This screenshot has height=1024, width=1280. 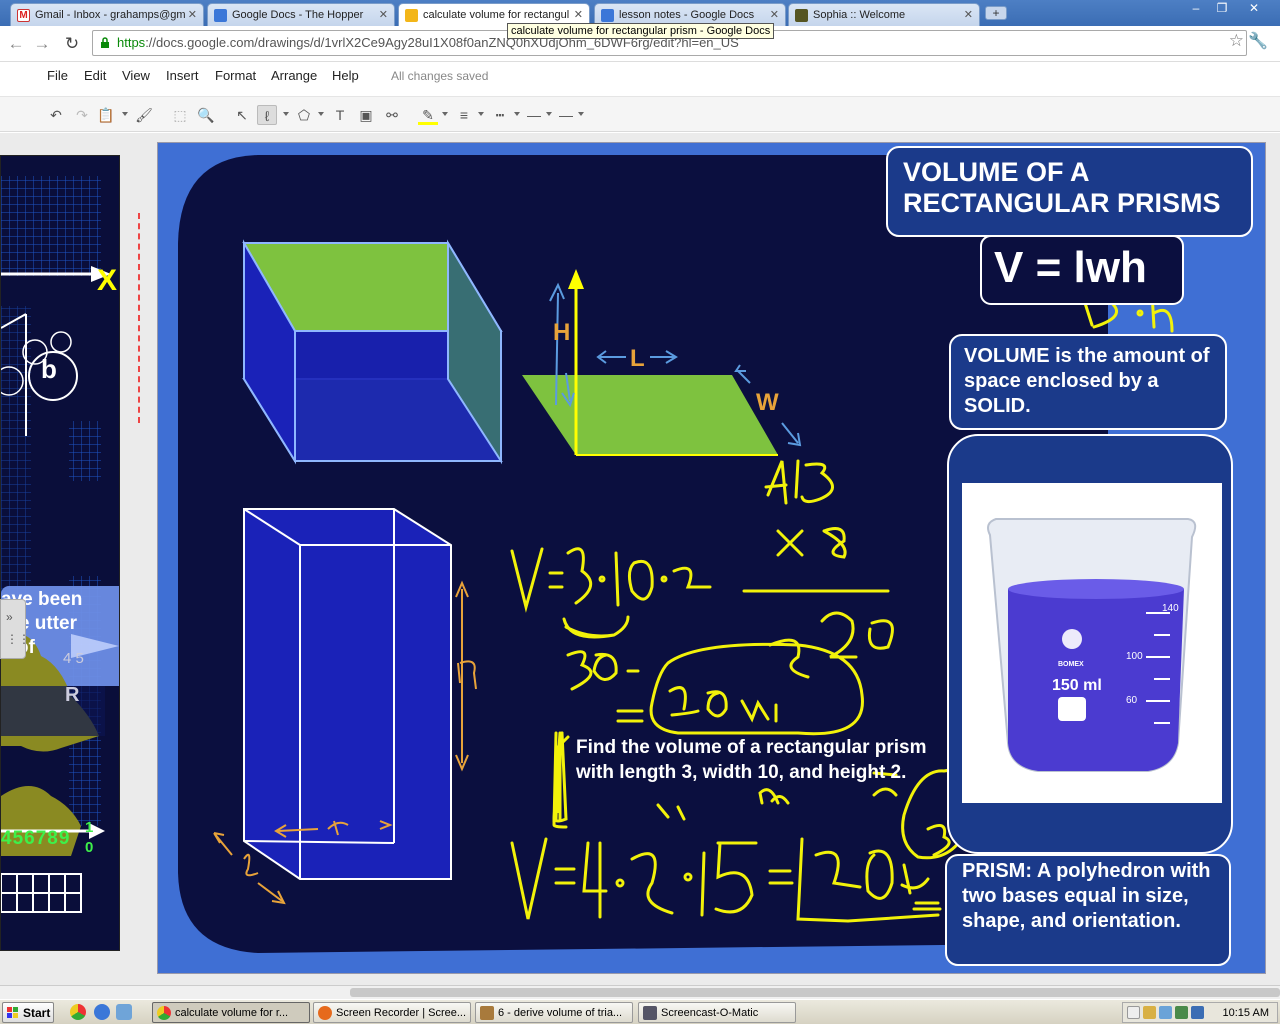 I want to click on redo-icon: ↷, so click(x=82, y=115).